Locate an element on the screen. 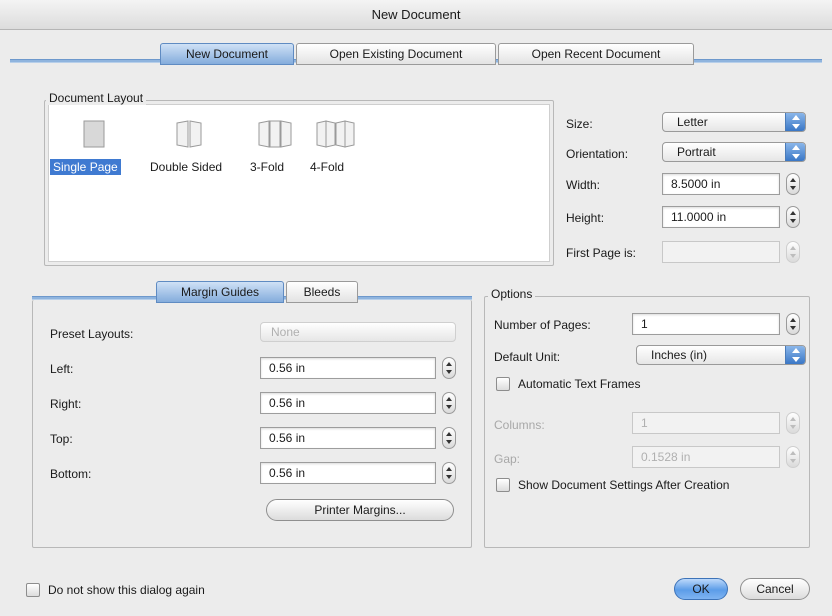 The image size is (832, 616). orientation-label: Orientation: is located at coordinates (597, 154).